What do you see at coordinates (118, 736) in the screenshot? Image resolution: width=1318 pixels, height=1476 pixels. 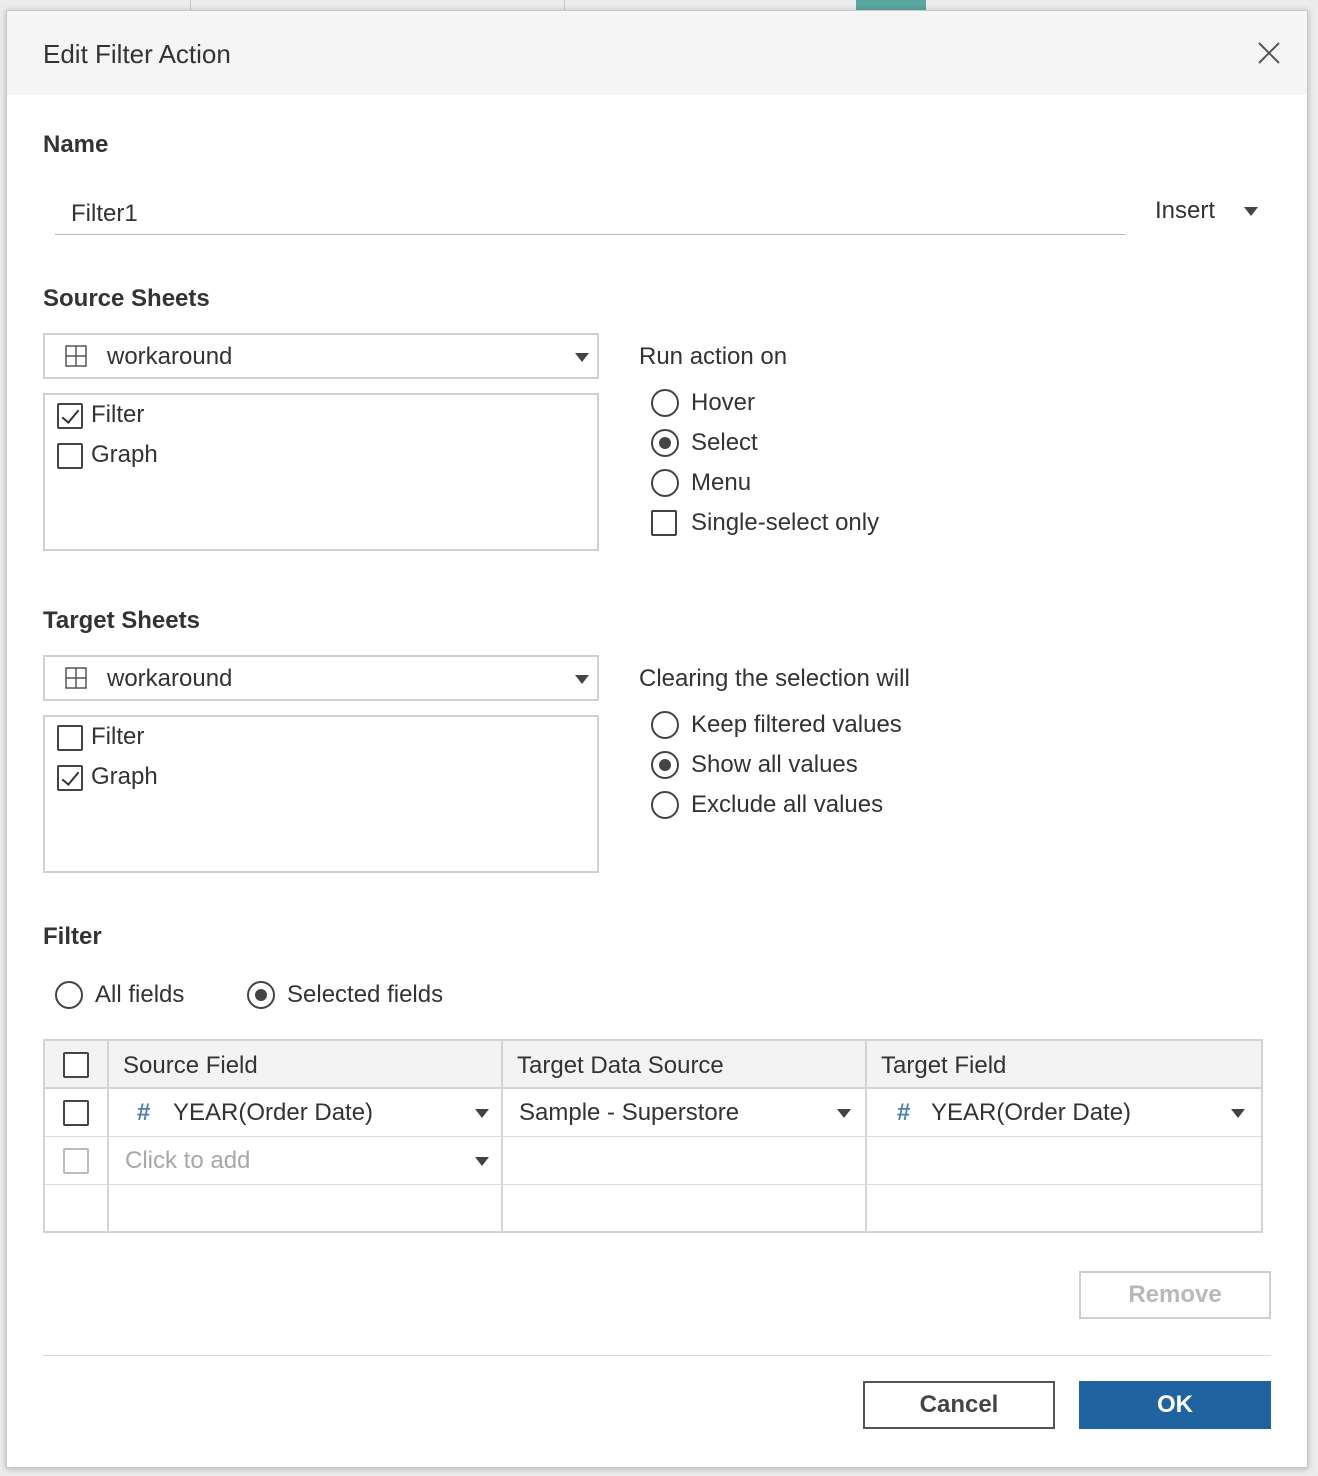 I see `target-sheet-filter-label: Filter` at bounding box center [118, 736].